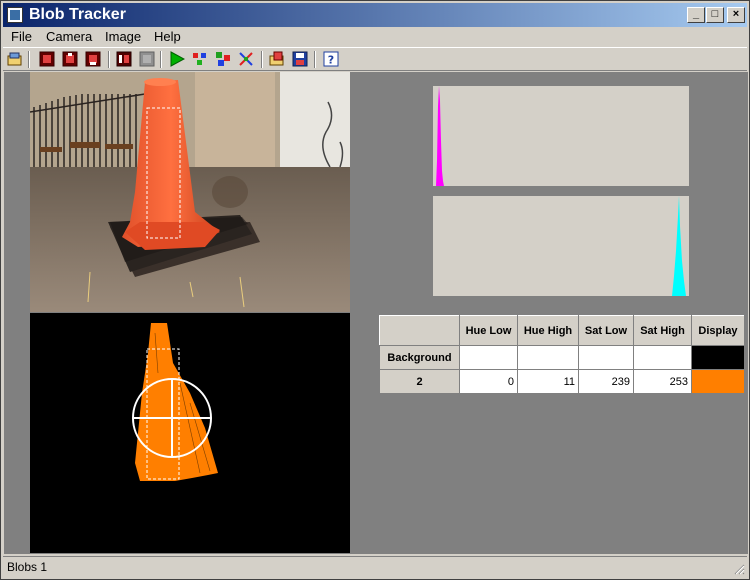 This screenshot has height=580, width=750. Describe the element at coordinates (277, 59) in the screenshot. I see `load-settings-icon` at that location.